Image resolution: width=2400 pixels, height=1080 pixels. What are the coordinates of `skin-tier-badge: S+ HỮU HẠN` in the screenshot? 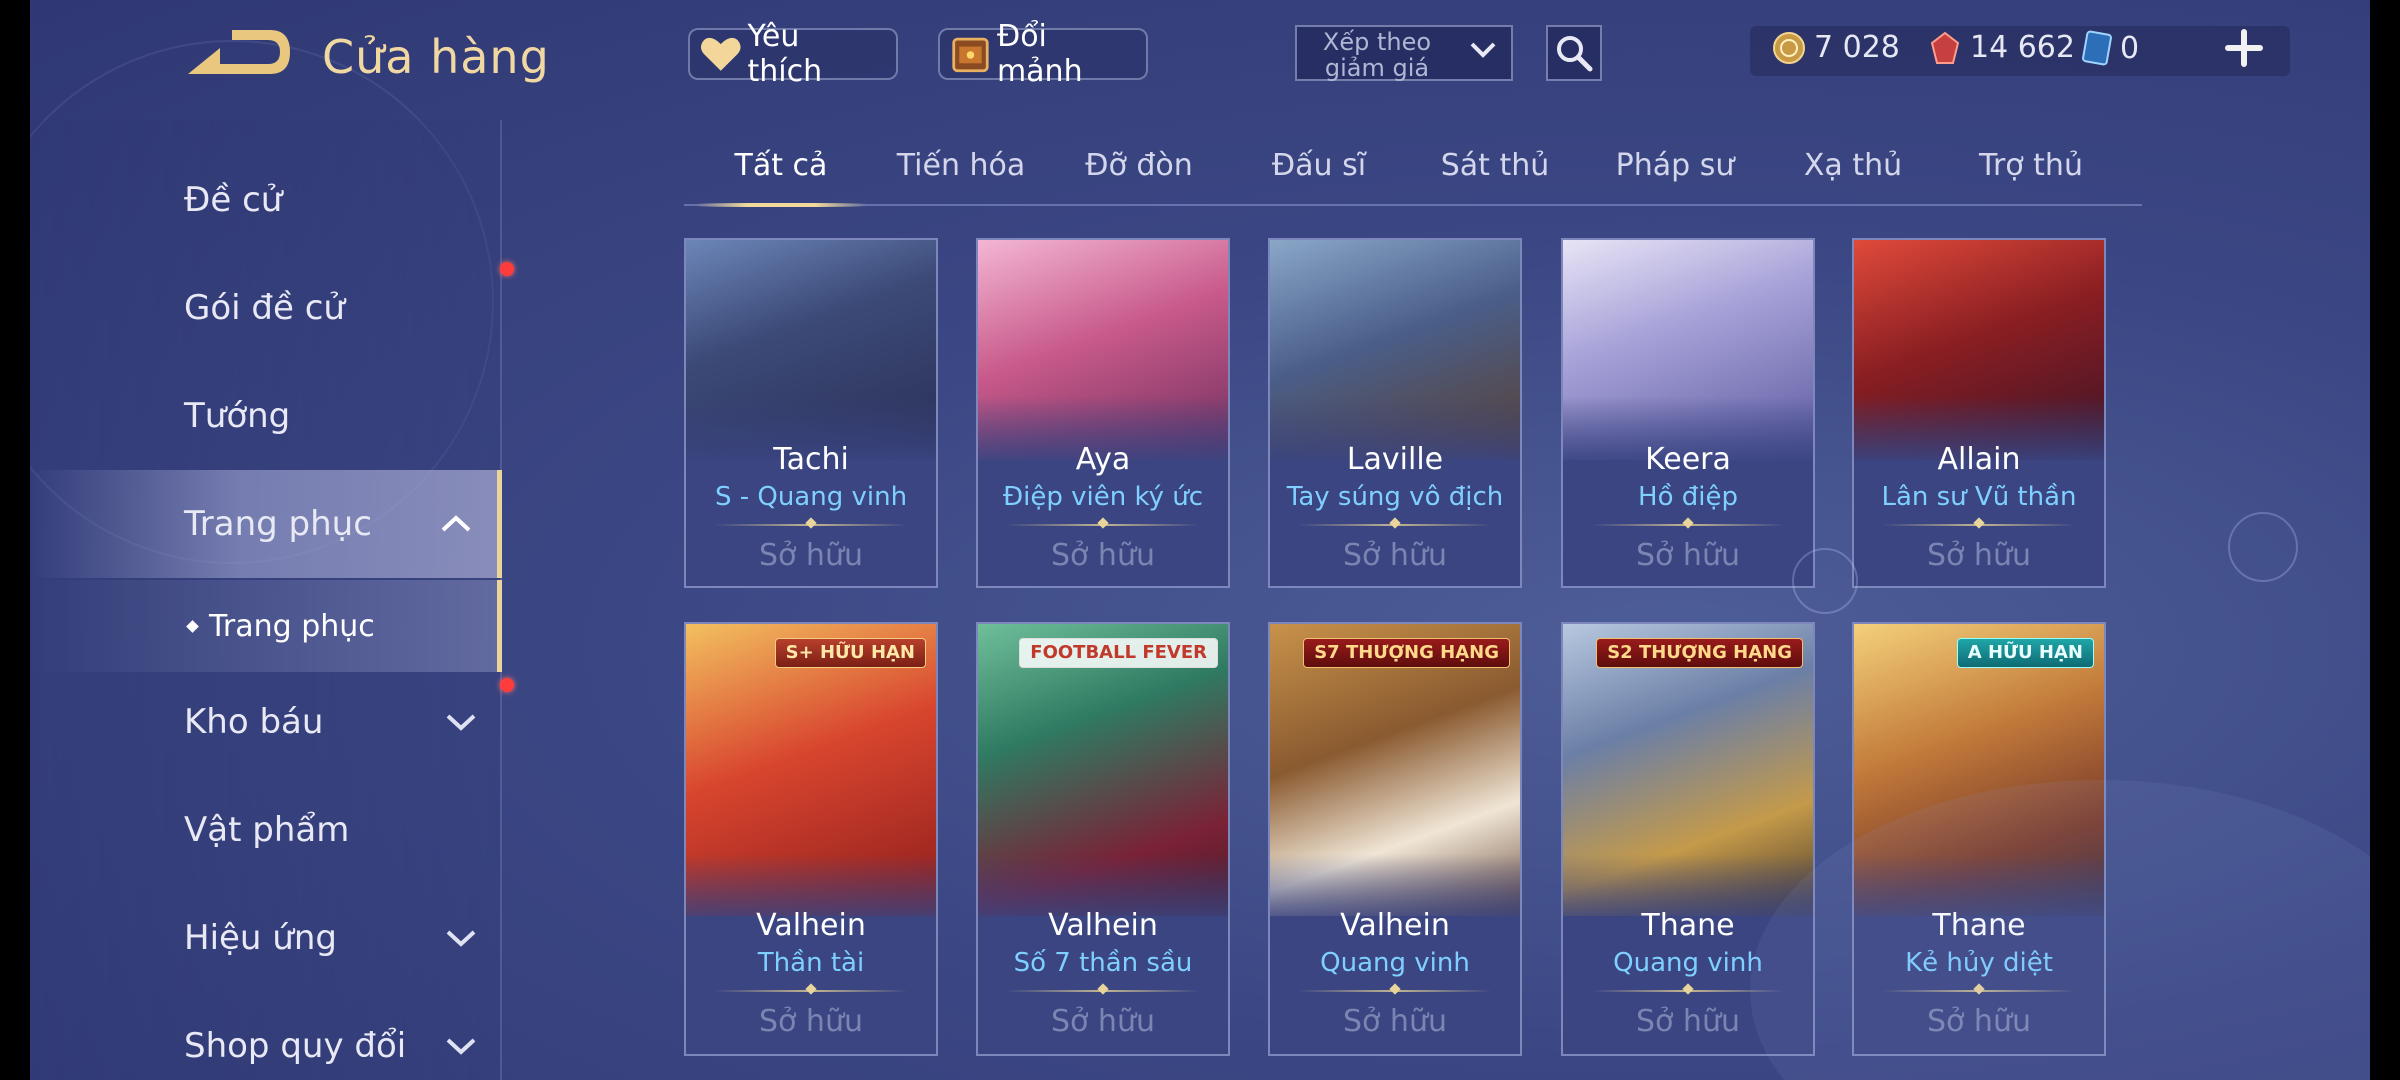 It's located at (850, 653).